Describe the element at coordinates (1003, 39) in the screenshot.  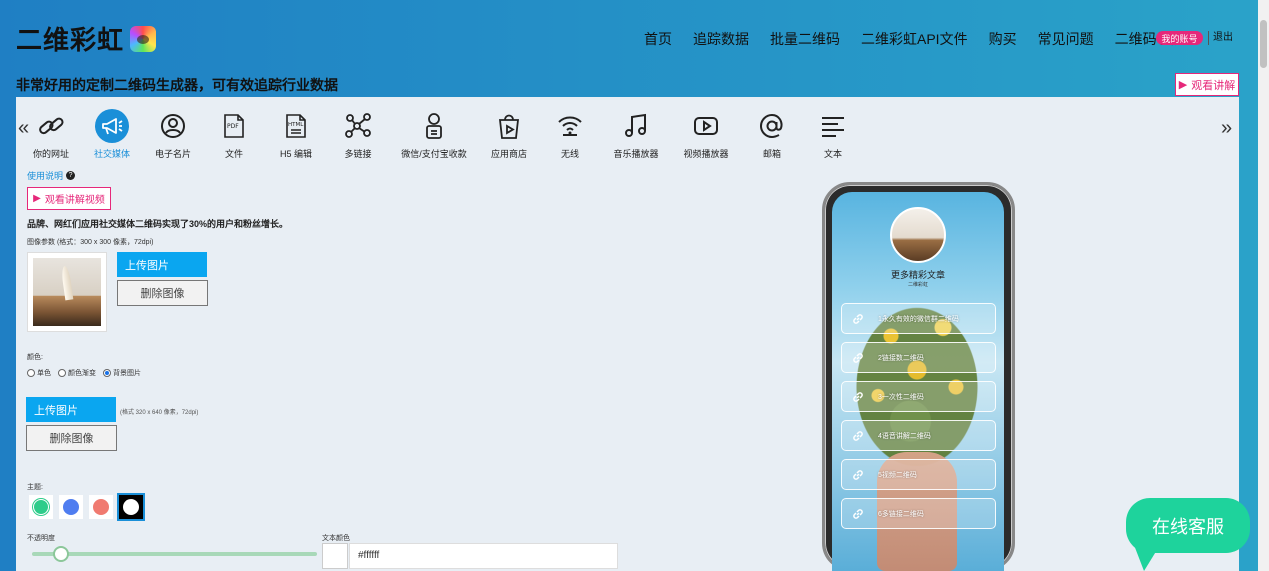
I see `nav-item-buy: 购买` at that location.